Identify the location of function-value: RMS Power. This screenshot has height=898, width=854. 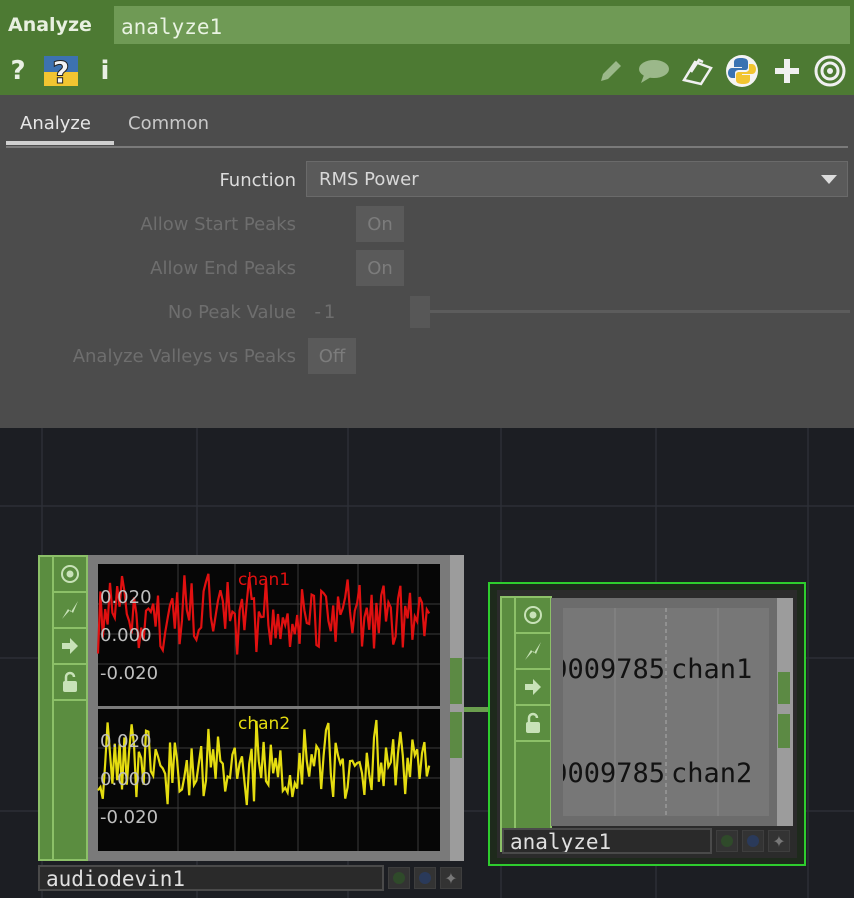
(369, 179).